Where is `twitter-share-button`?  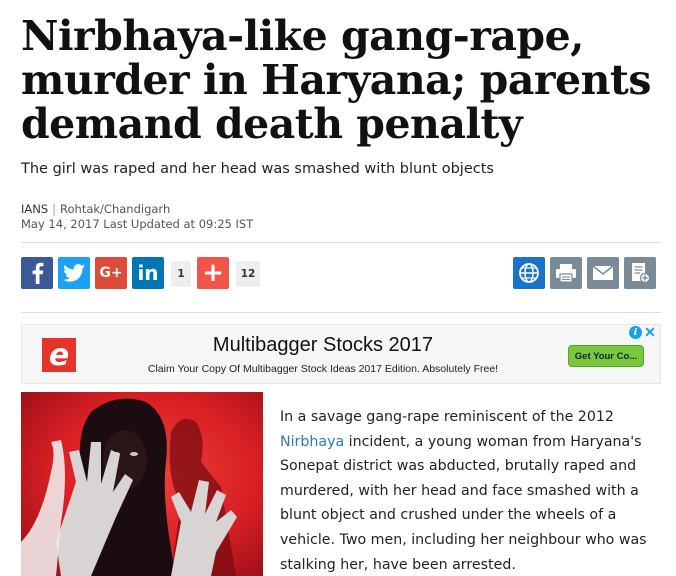 twitter-share-button is located at coordinates (74, 273).